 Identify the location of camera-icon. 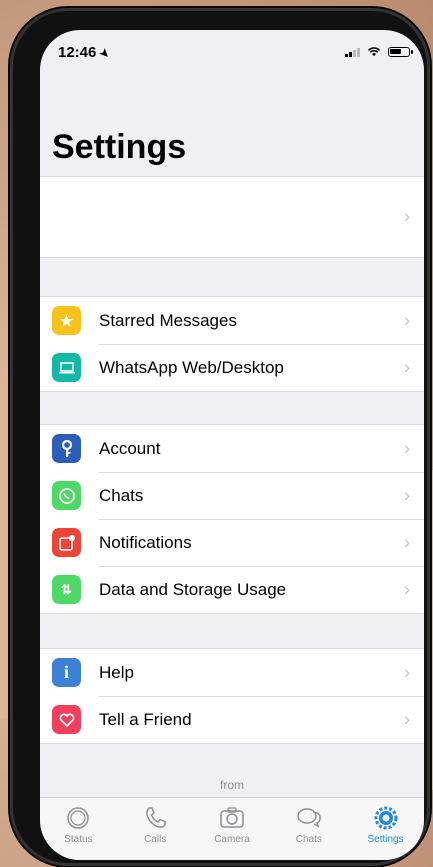
(232, 817).